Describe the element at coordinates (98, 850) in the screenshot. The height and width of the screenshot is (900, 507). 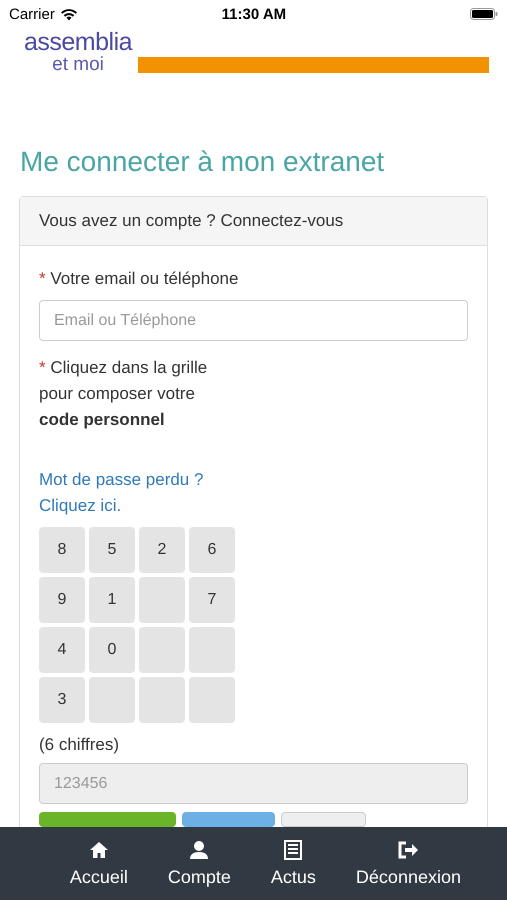
I see `home-icon` at that location.